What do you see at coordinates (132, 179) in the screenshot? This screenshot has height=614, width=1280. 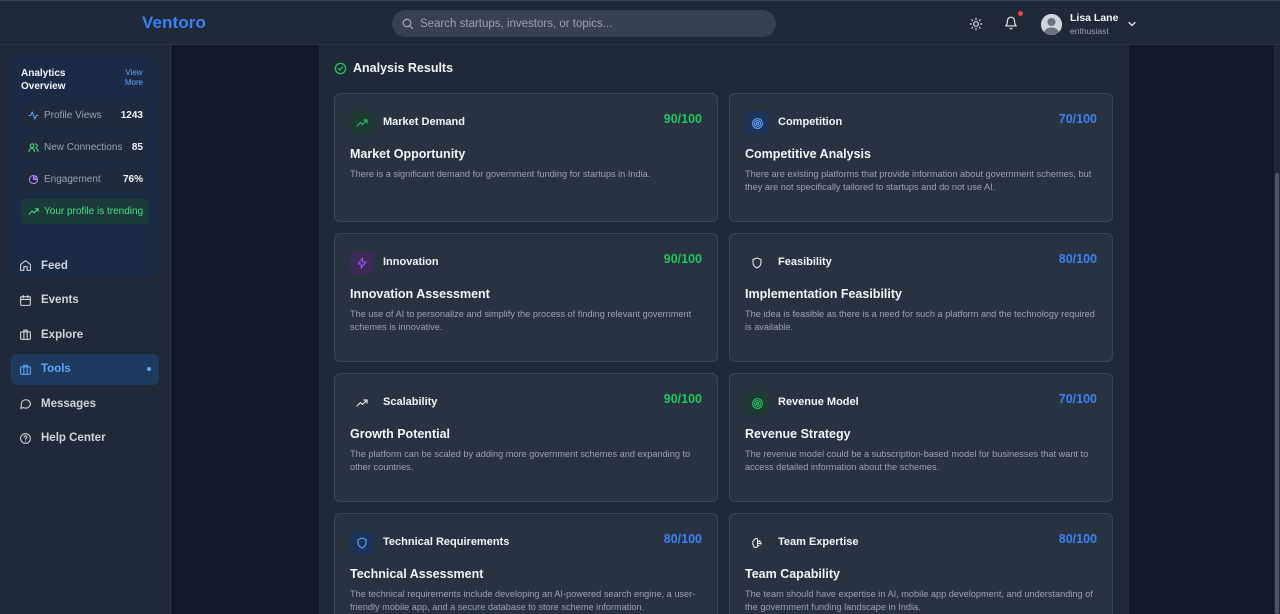 I see `stat-value: 76%` at bounding box center [132, 179].